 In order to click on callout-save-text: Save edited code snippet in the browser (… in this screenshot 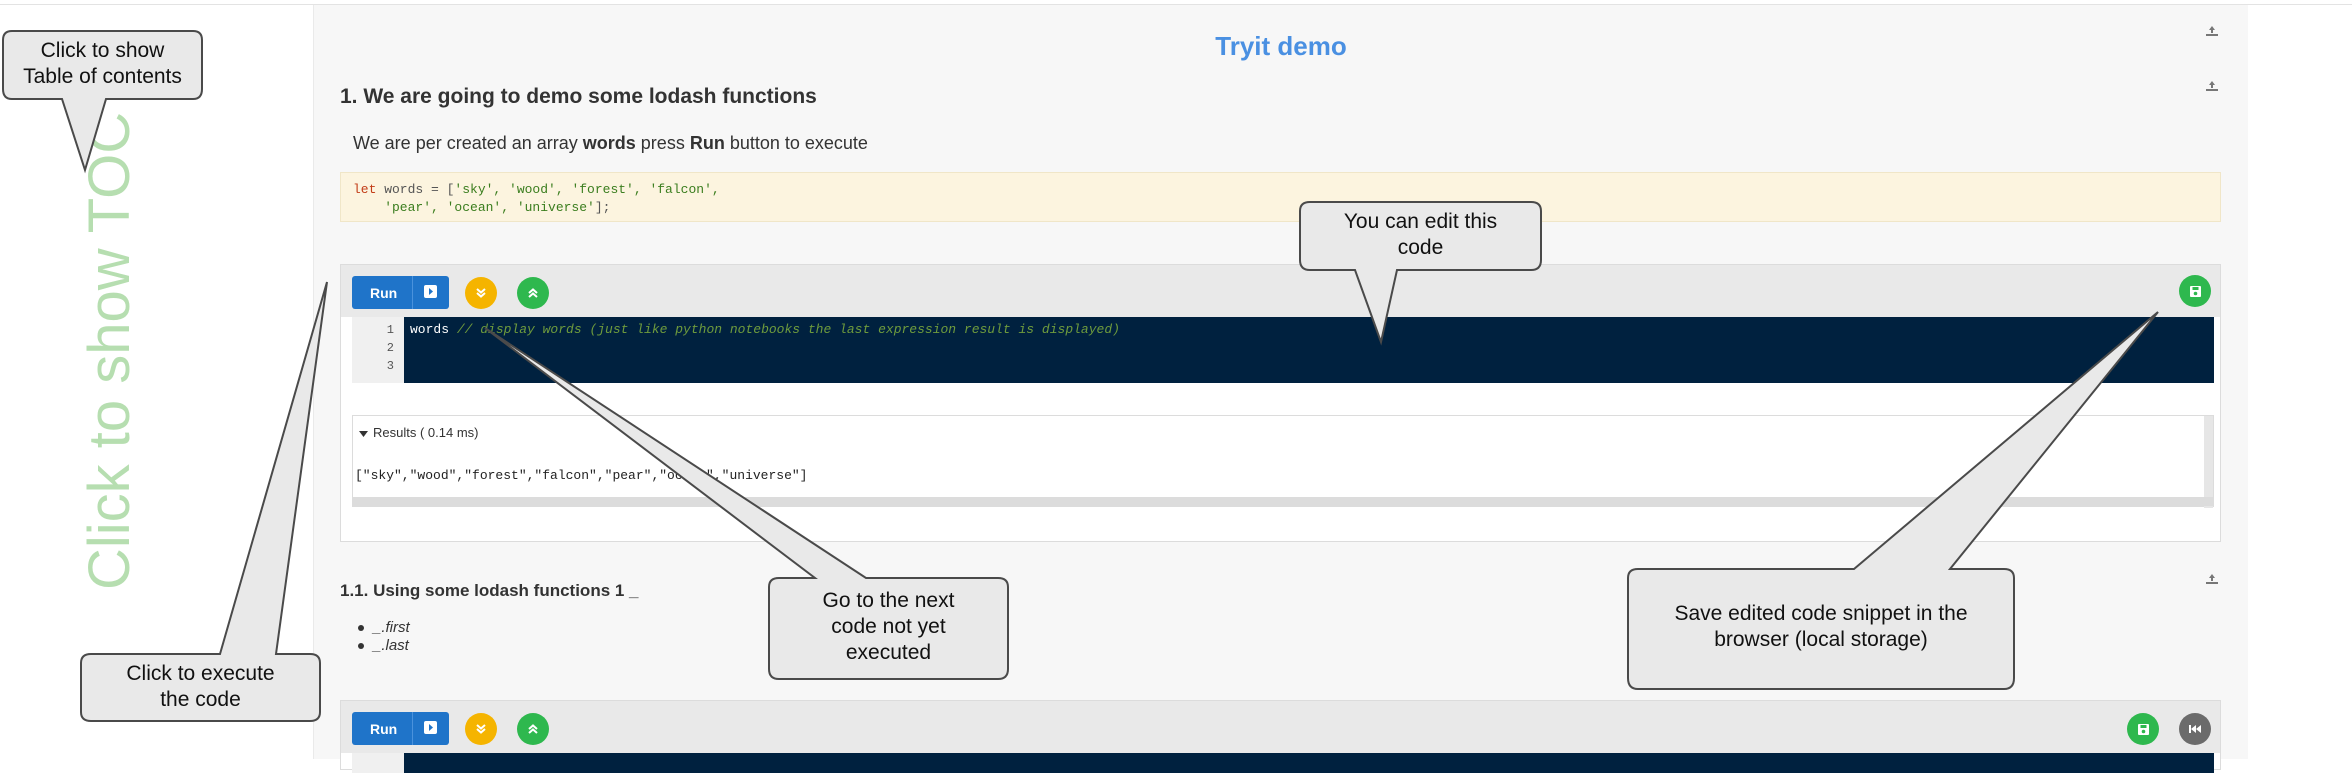, I will do `click(1821, 627)`.